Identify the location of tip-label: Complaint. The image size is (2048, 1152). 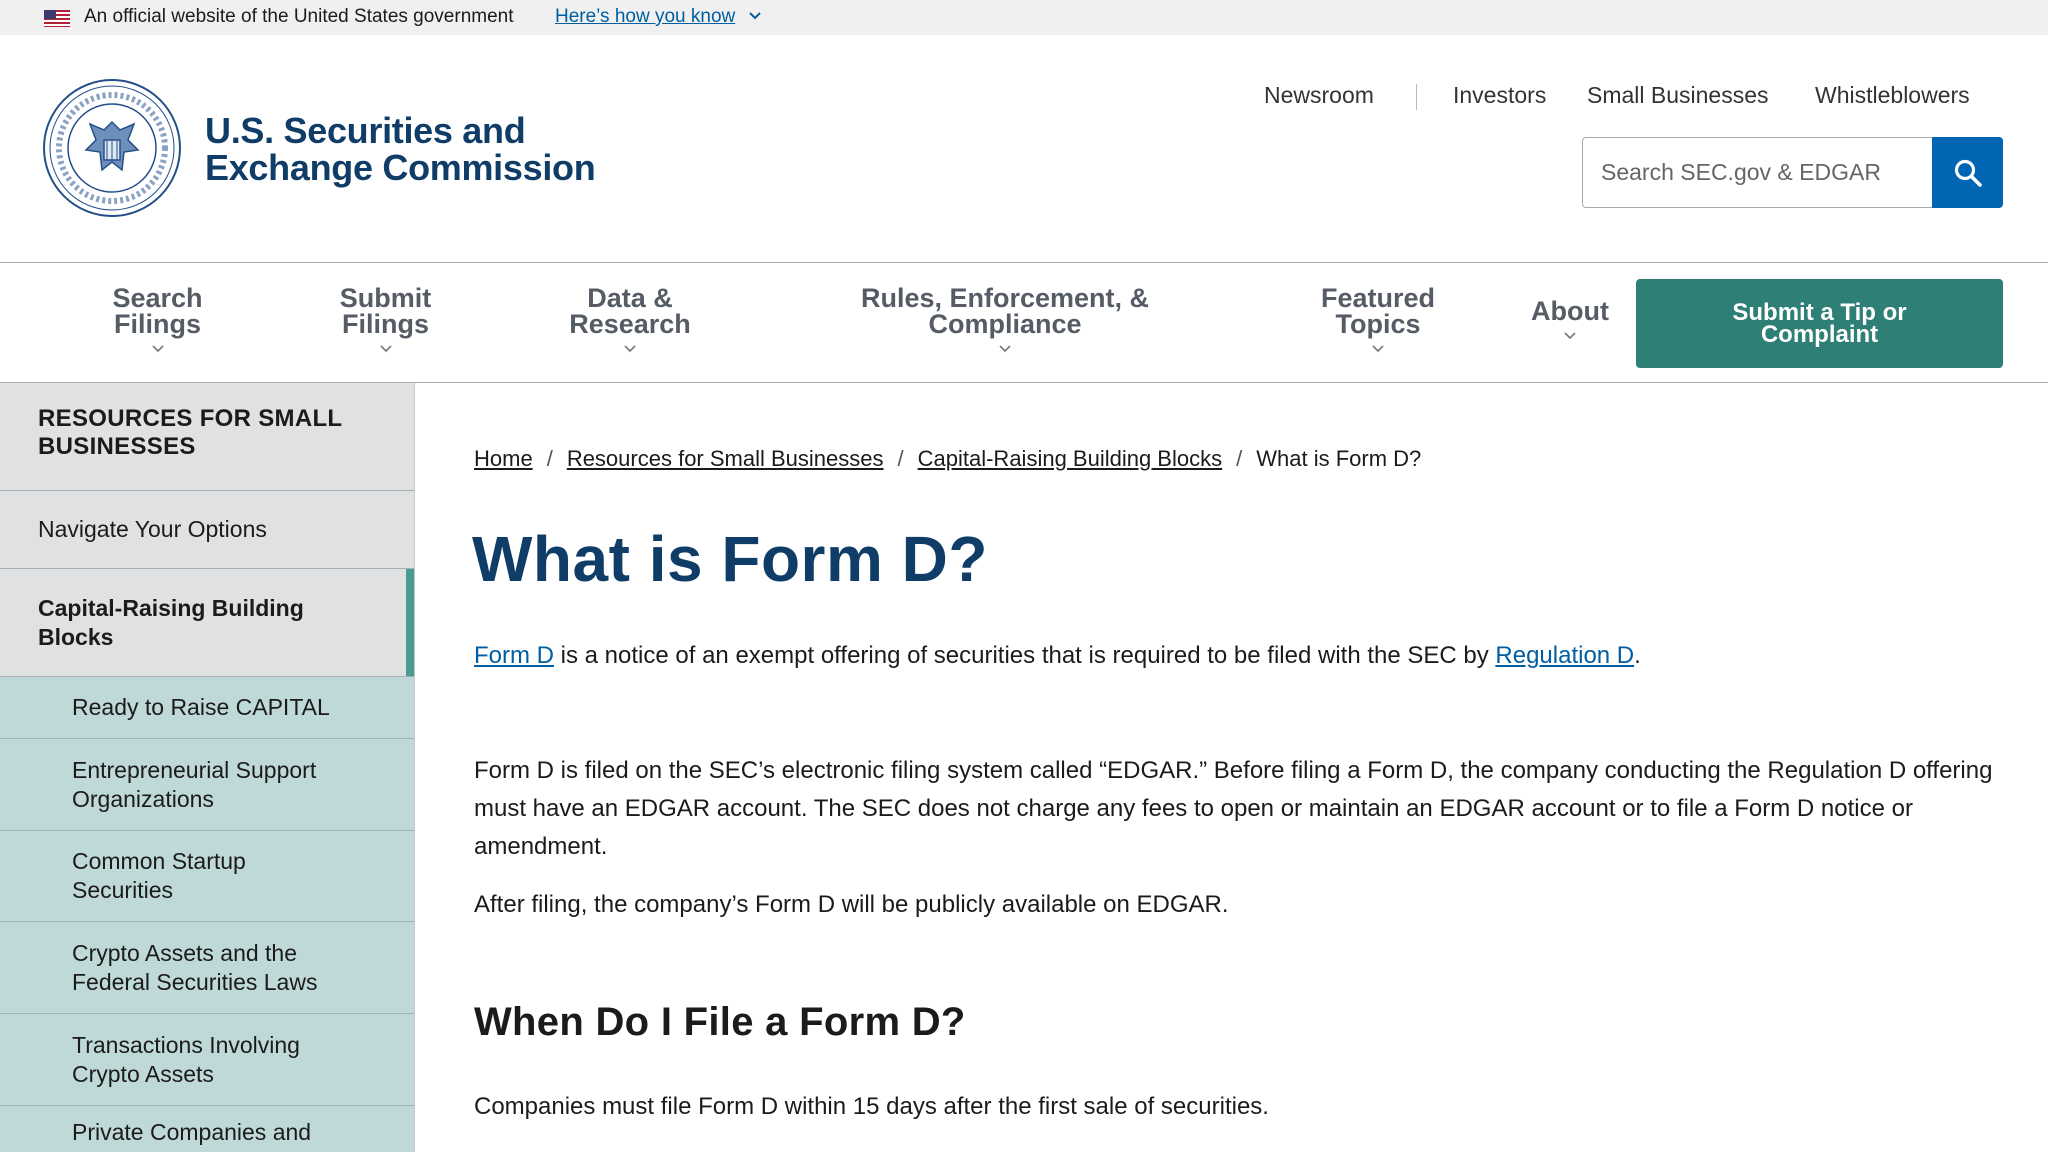
(1819, 334).